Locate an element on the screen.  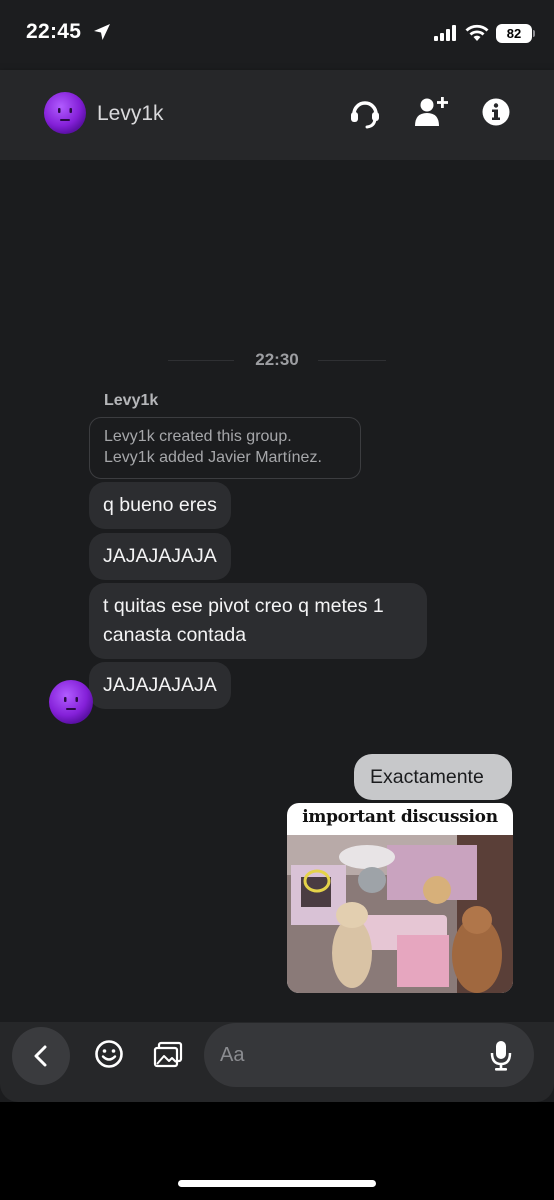
incoming-message: q bueno eres is located at coordinates (160, 505).